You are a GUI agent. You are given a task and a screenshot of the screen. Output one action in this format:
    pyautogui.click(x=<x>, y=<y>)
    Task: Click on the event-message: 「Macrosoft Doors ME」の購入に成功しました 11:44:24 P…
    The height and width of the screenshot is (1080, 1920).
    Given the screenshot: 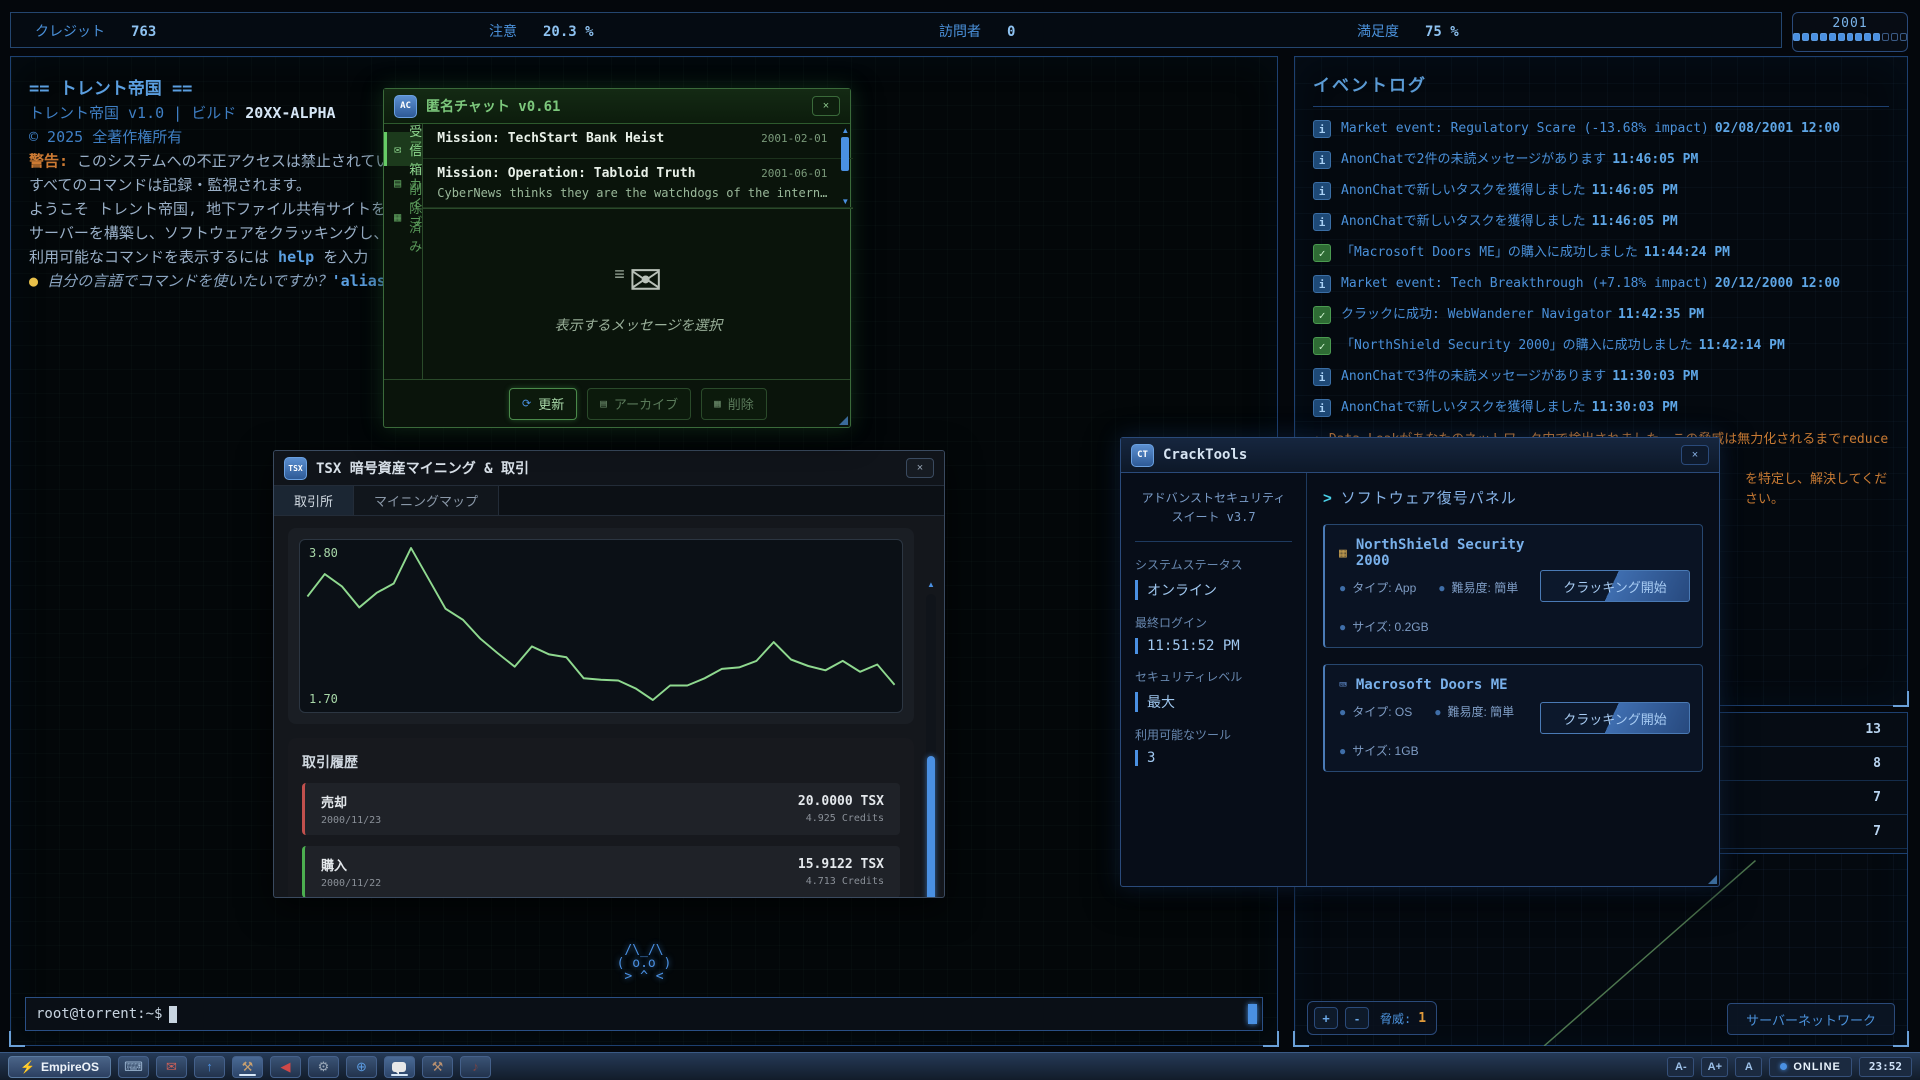 What is the action you would take?
    pyautogui.click(x=1535, y=252)
    